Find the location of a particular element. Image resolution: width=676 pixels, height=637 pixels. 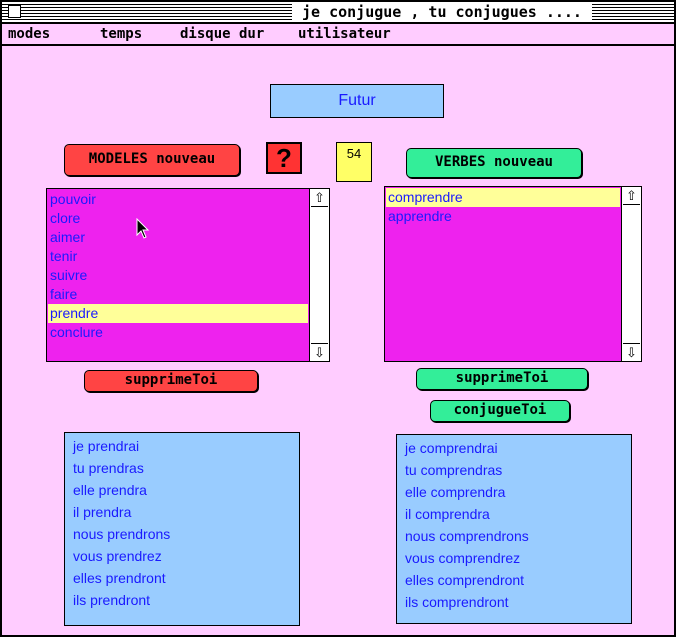

conjugation-line: nous prendrons is located at coordinates (122, 534).